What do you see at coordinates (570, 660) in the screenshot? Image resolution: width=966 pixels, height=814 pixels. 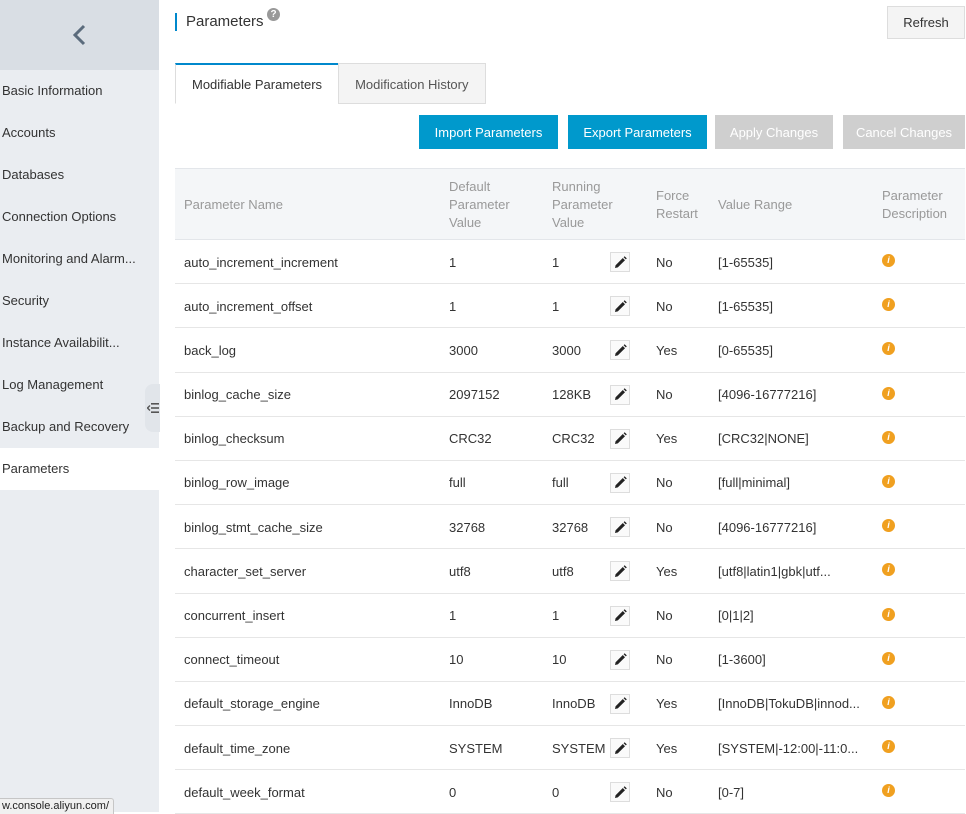 I see `table-row: connect_timeout 10 10 No [1-3600] i` at bounding box center [570, 660].